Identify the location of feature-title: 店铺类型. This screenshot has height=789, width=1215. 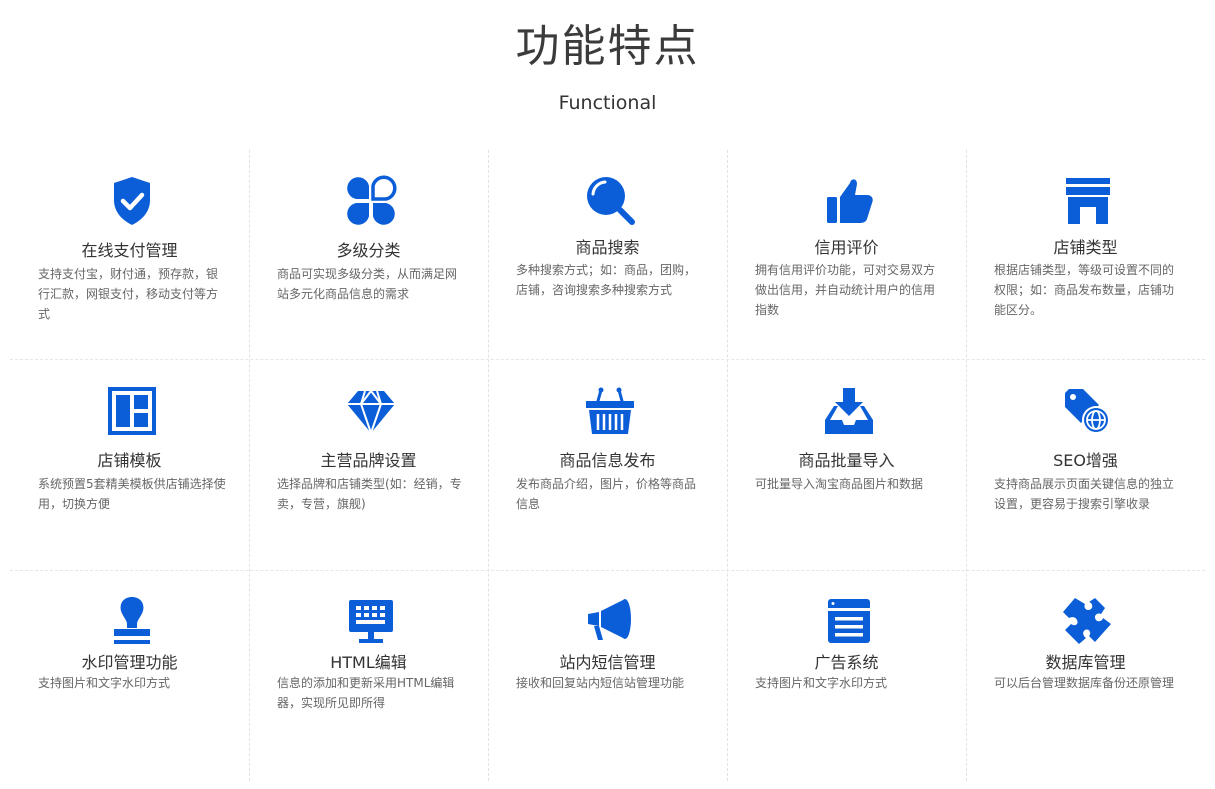
(1085, 247).